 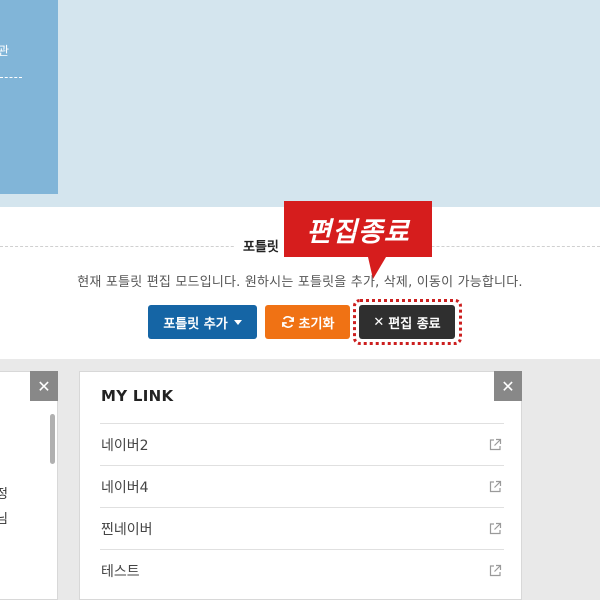 I want to click on refresh-icon, so click(x=287, y=322).